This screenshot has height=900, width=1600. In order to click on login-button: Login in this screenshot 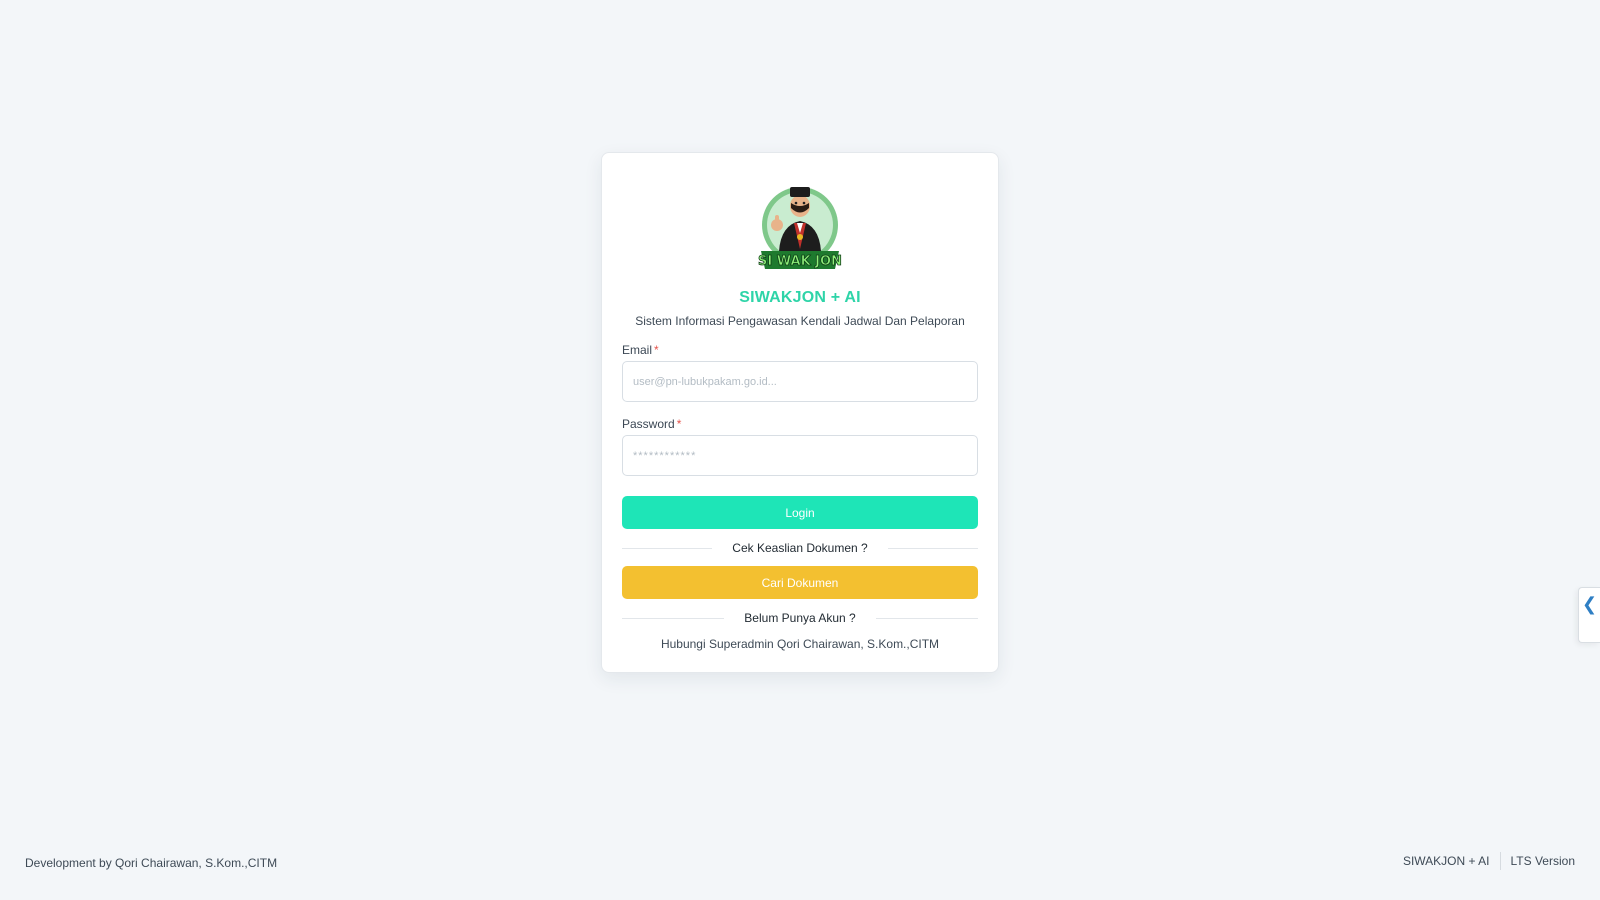, I will do `click(800, 512)`.